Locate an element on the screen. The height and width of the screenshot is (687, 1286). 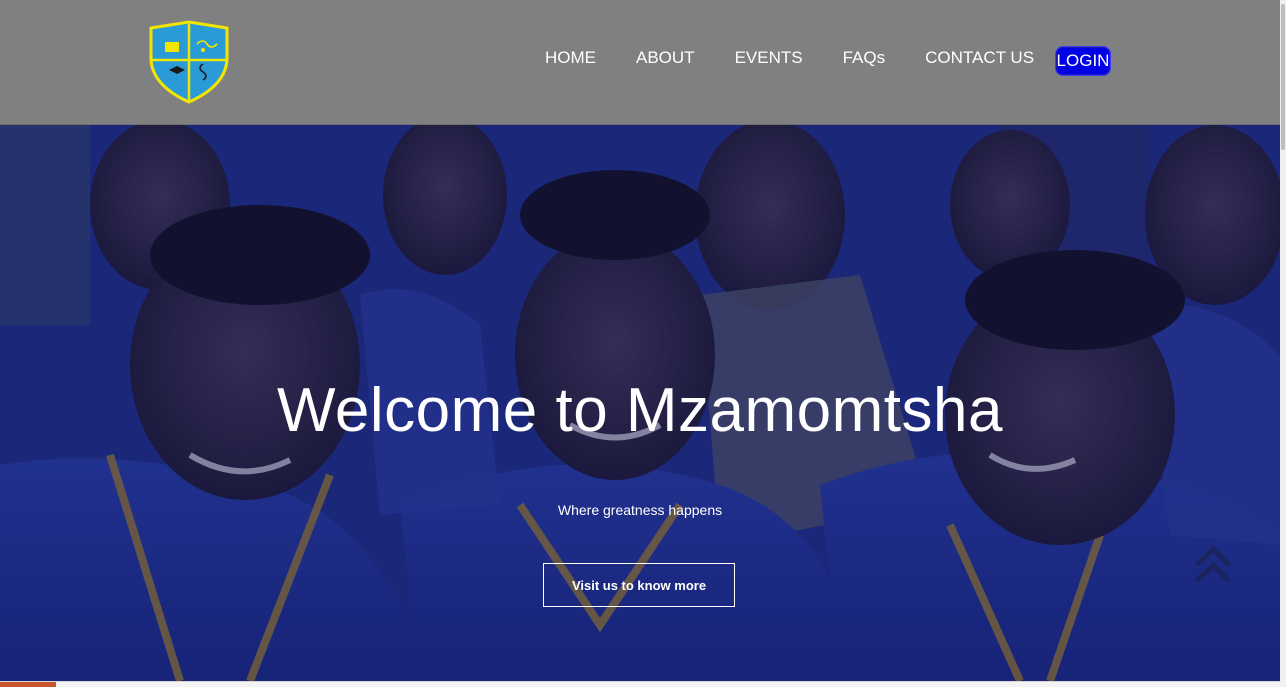
nav-about-link: ABOUT is located at coordinates (665, 58).